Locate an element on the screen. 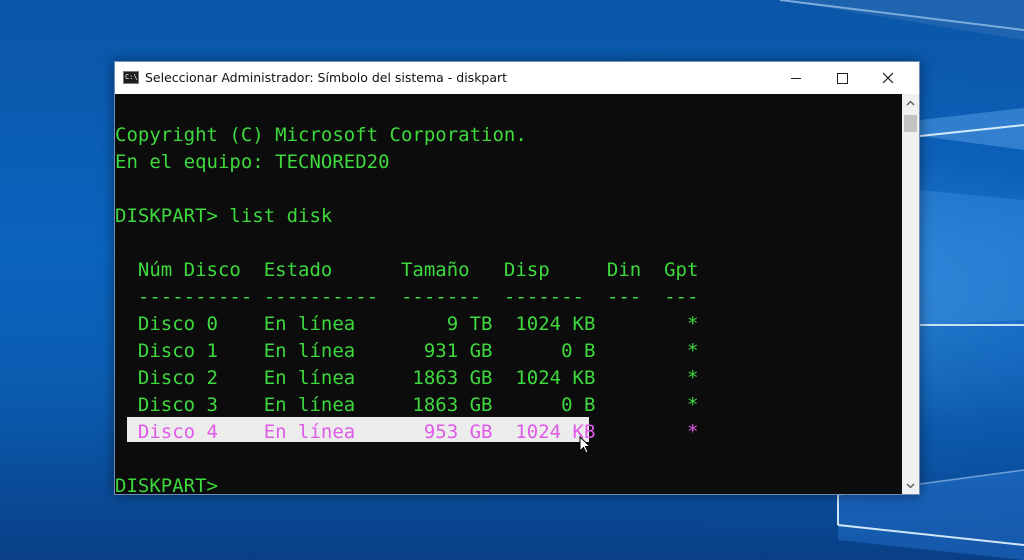  disk-table-header: Núm Disco Estado Tamaño Disp Din Gpt is located at coordinates (407, 270).